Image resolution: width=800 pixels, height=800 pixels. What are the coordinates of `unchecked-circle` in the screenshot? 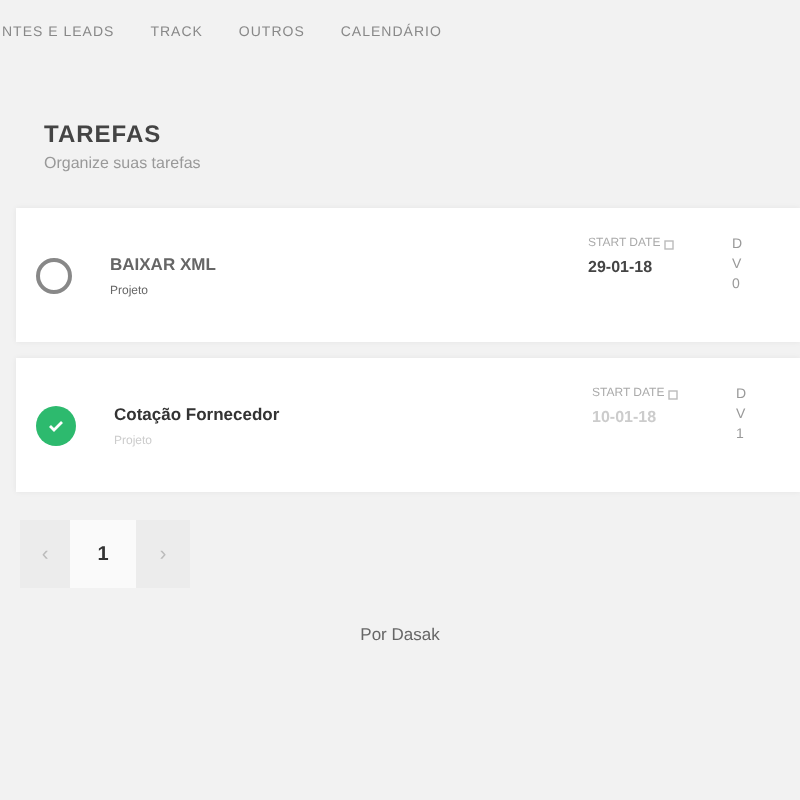 It's located at (54, 275).